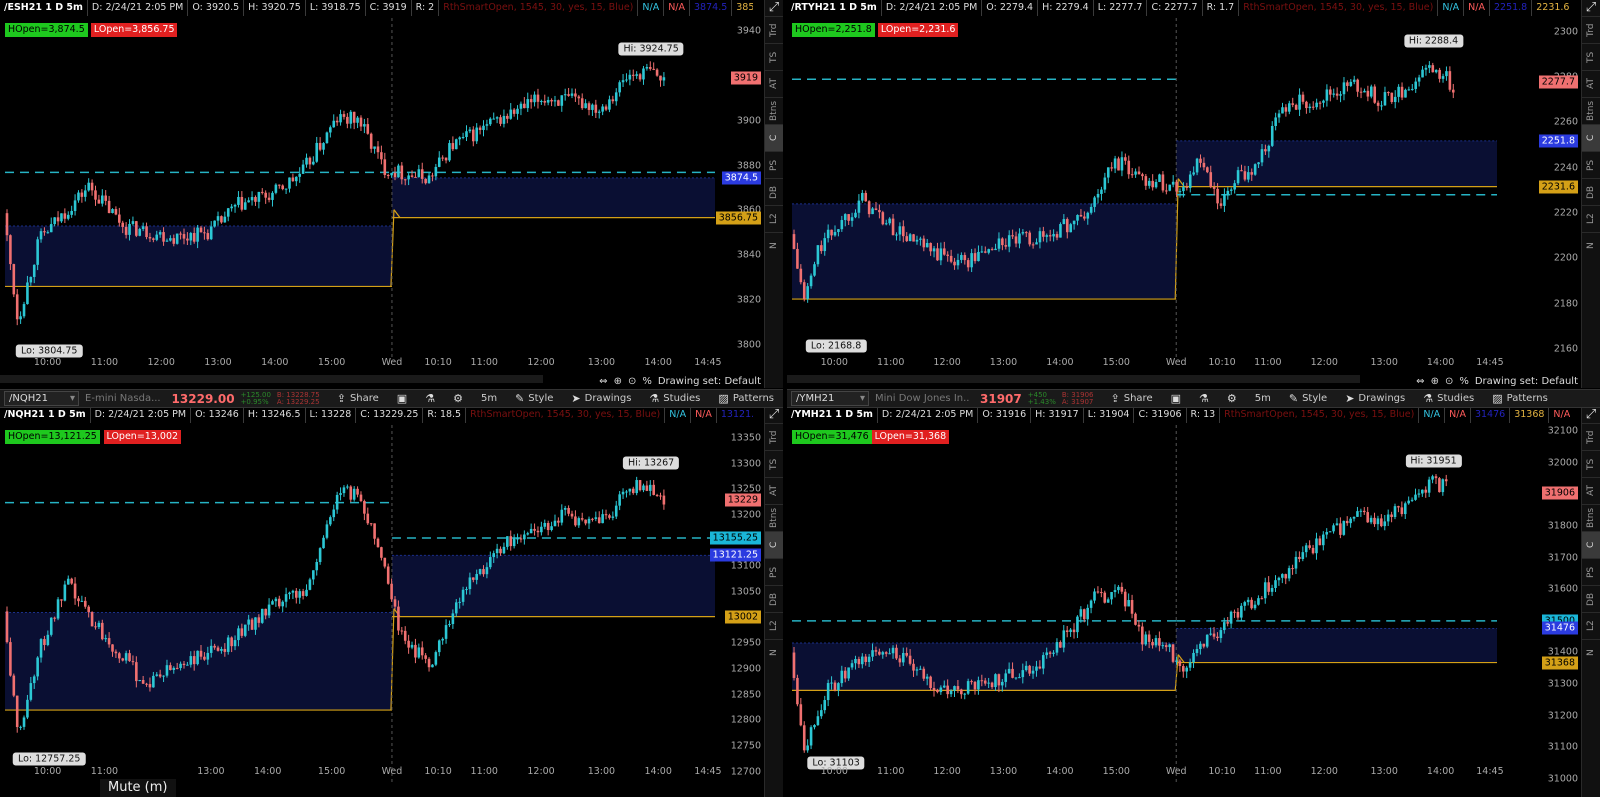  Describe the element at coordinates (1558, 141) in the screenshot. I see `price-label-blue: 2251.8` at that location.